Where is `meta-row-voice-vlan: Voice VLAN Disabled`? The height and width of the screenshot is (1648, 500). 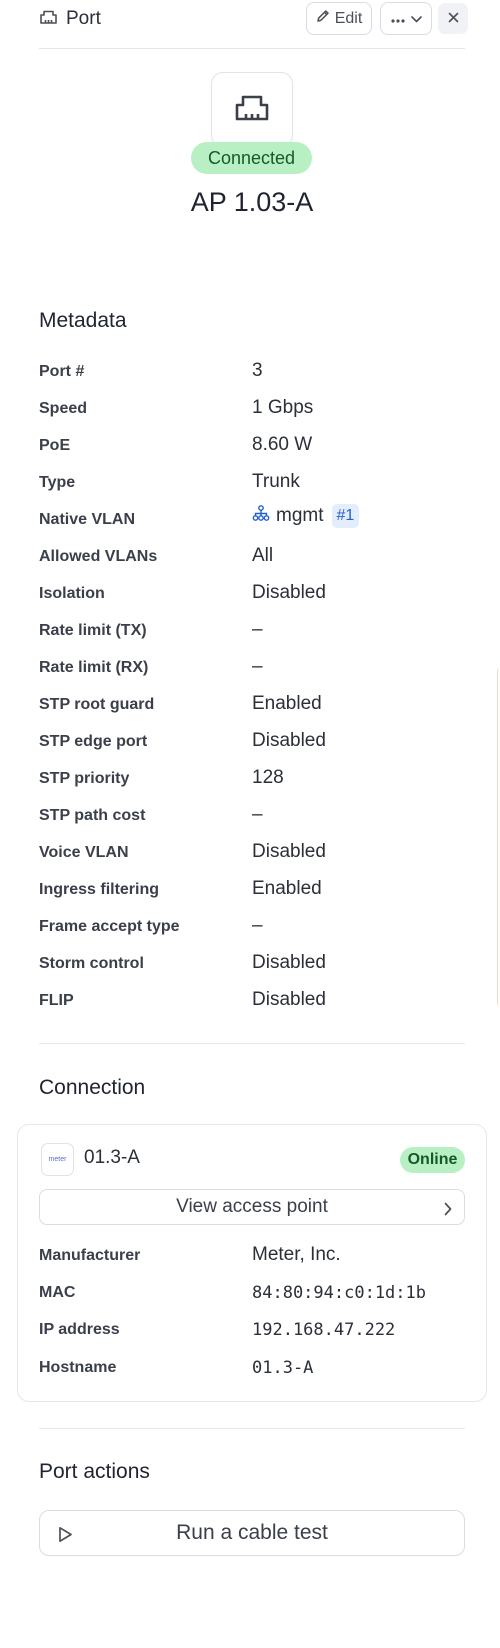 meta-row-voice-vlan: Voice VLAN Disabled is located at coordinates (252, 853).